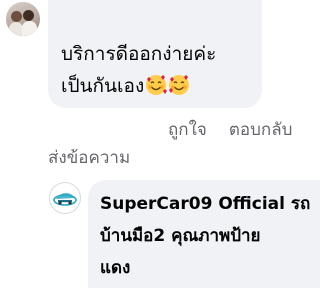  Describe the element at coordinates (187, 130) in the screenshot. I see `like-button: ถูกใจ` at that location.